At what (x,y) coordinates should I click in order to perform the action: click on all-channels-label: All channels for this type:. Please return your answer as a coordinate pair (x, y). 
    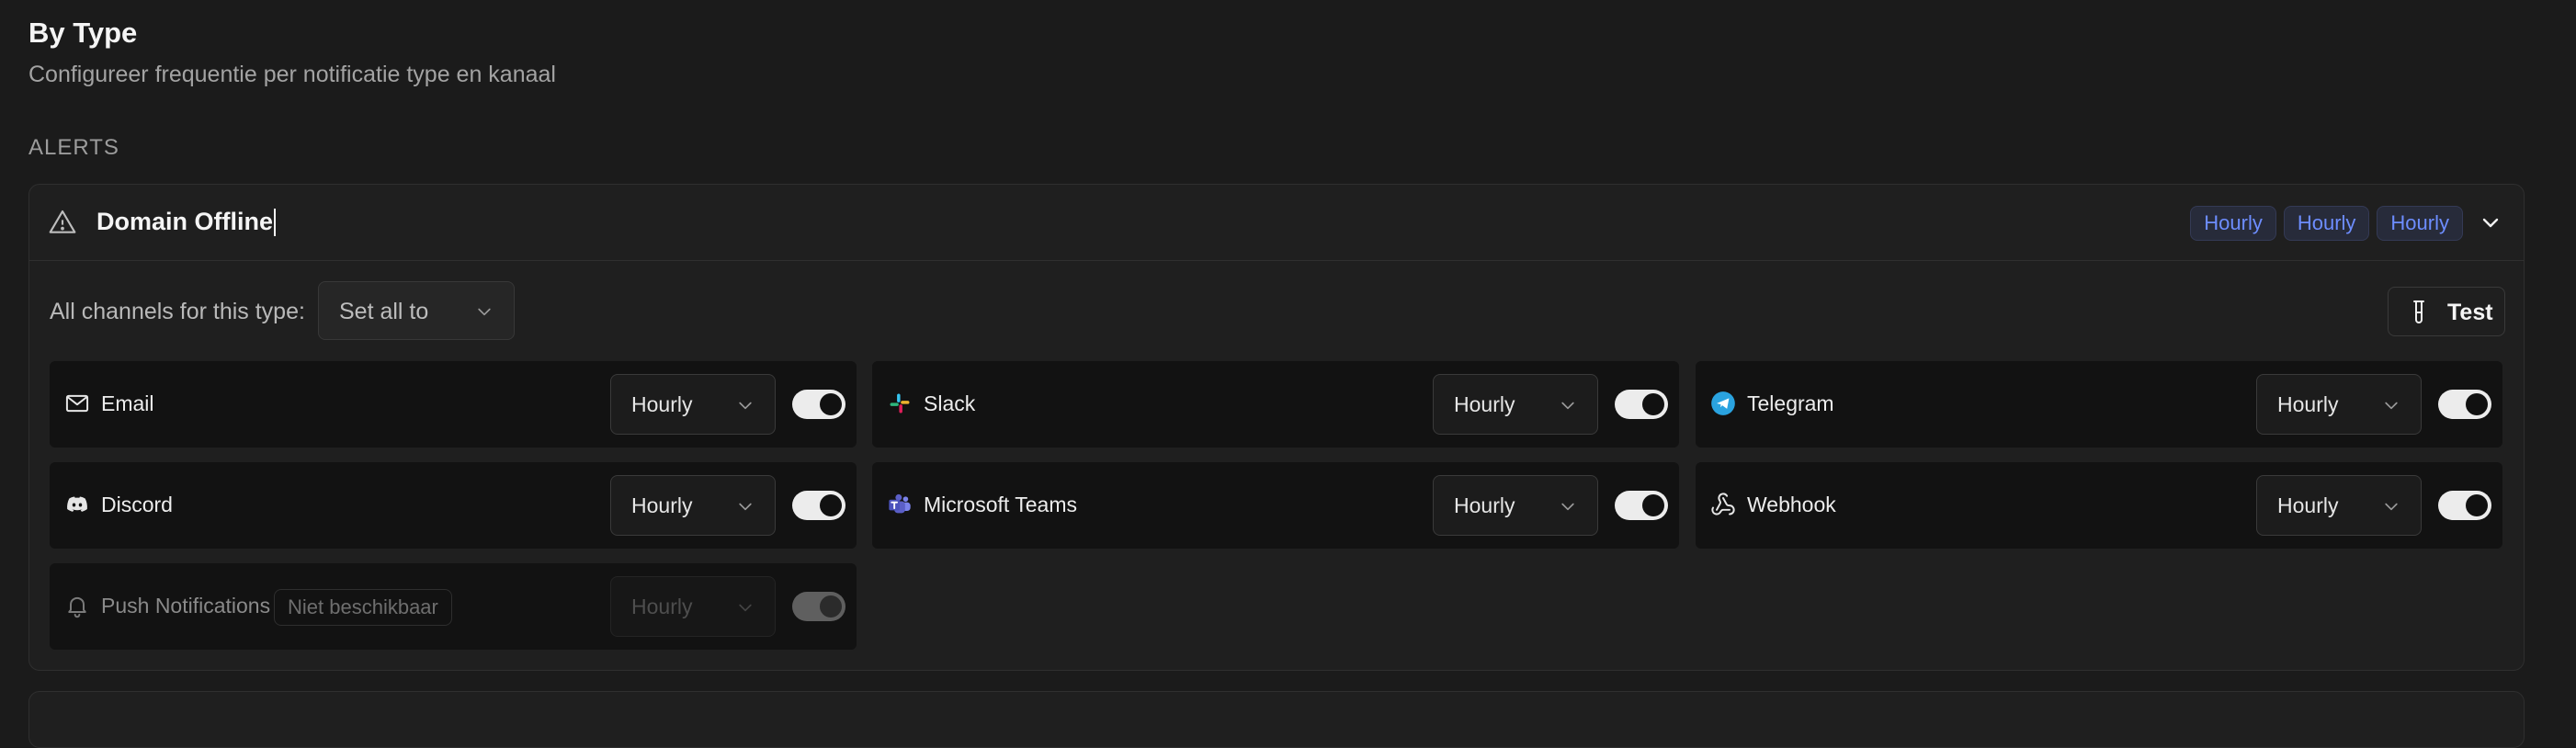
    Looking at the image, I should click on (177, 311).